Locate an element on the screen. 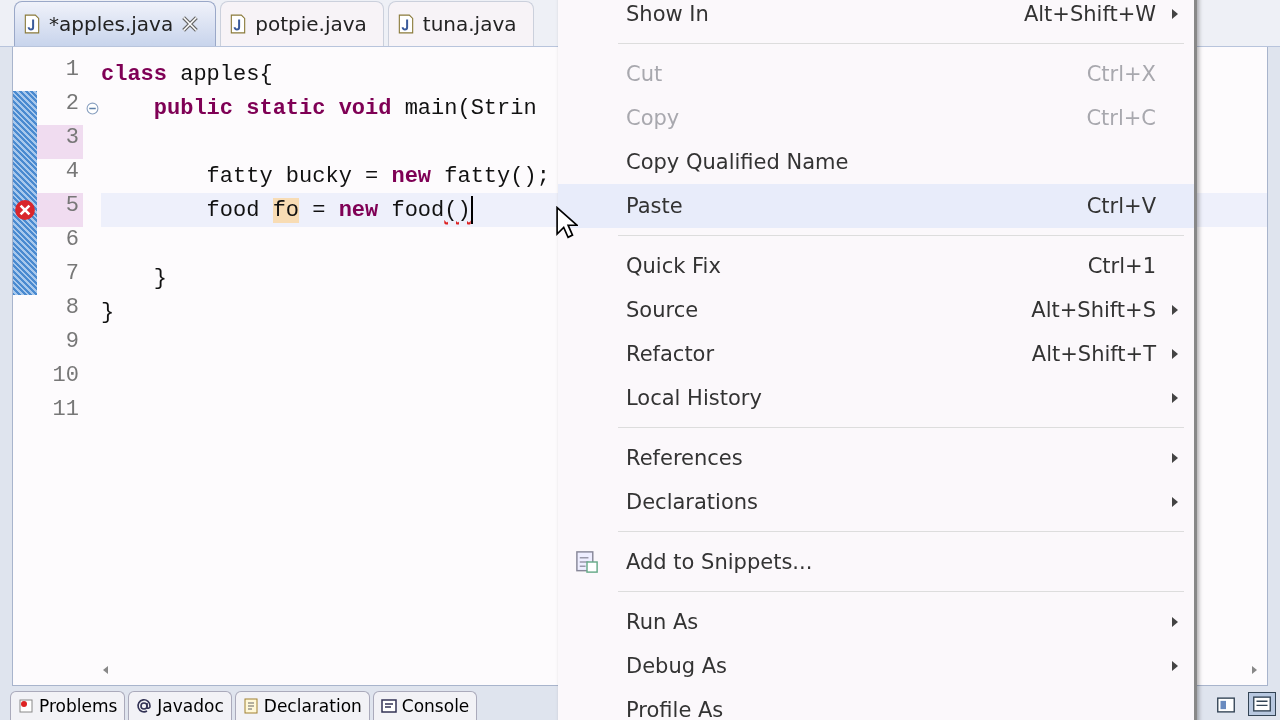 This screenshot has height=720, width=1280. menu-item: References is located at coordinates (876, 458).